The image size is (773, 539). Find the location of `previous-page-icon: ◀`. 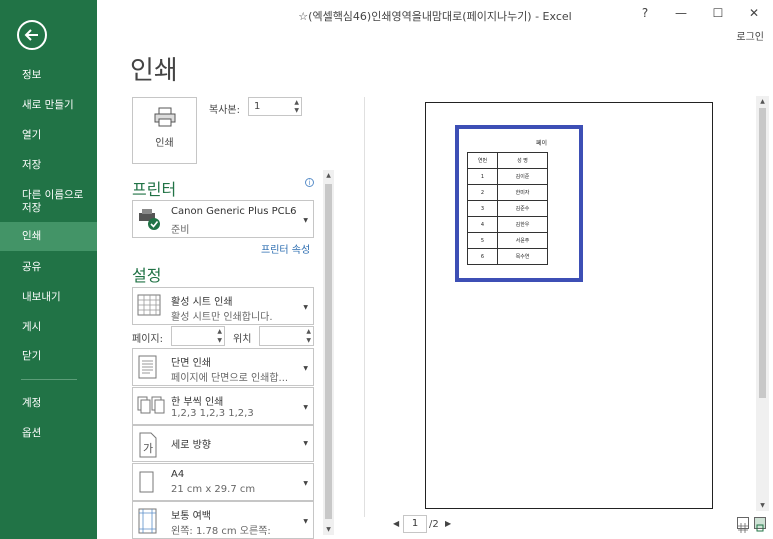

previous-page-icon: ◀ is located at coordinates (396, 523).